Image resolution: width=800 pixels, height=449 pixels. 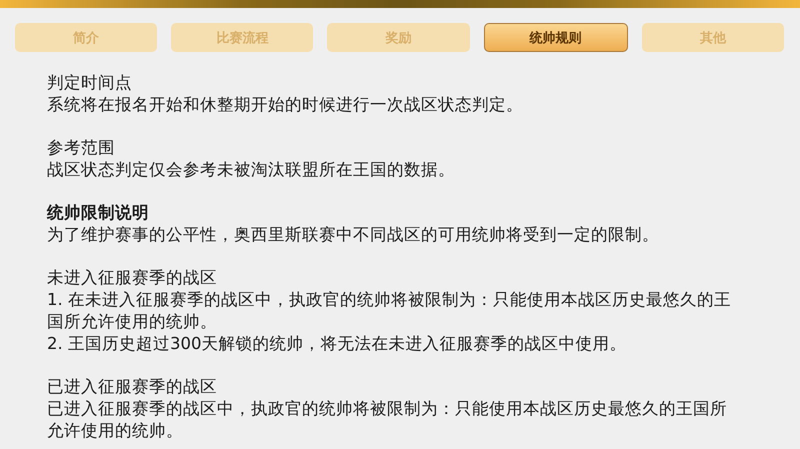 What do you see at coordinates (398, 37) in the screenshot?
I see `tab: 奖励` at bounding box center [398, 37].